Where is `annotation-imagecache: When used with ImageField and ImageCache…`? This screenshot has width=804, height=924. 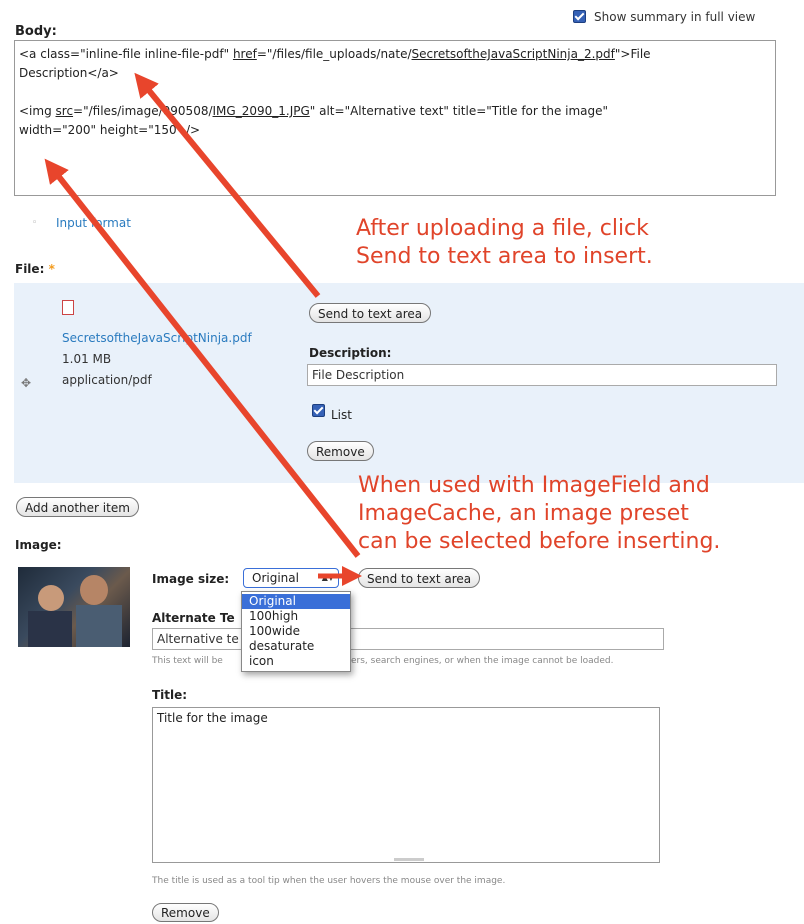
annotation-imagecache: When used with ImageField and ImageCache… is located at coordinates (539, 513).